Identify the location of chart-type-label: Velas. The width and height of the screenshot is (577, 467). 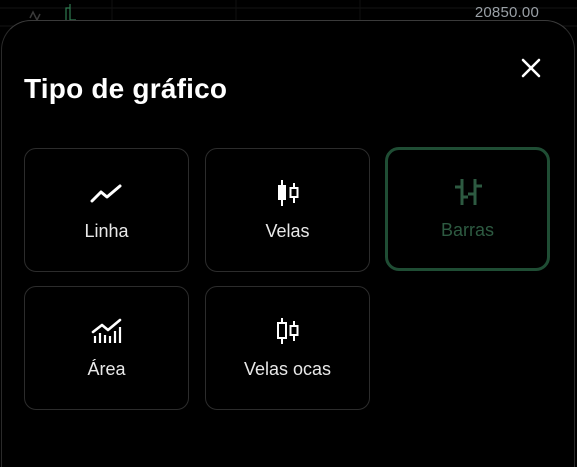
(287, 231).